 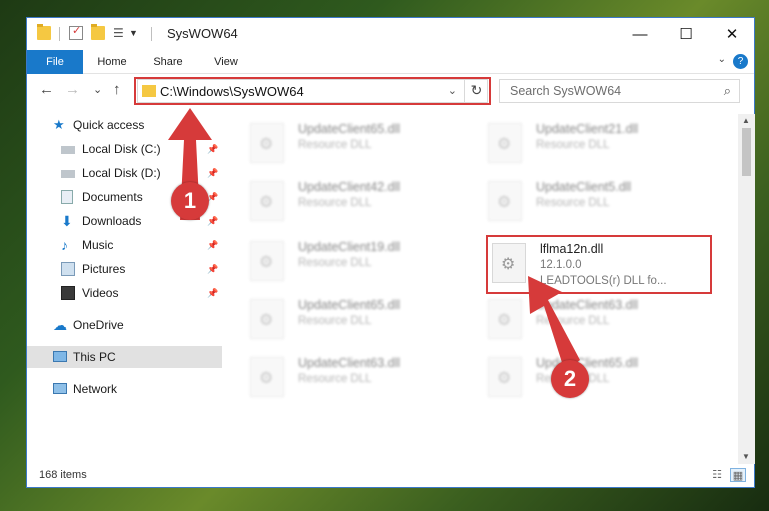 What do you see at coordinates (566, 91) in the screenshot?
I see `search-placeholder: Search SysWOW64` at bounding box center [566, 91].